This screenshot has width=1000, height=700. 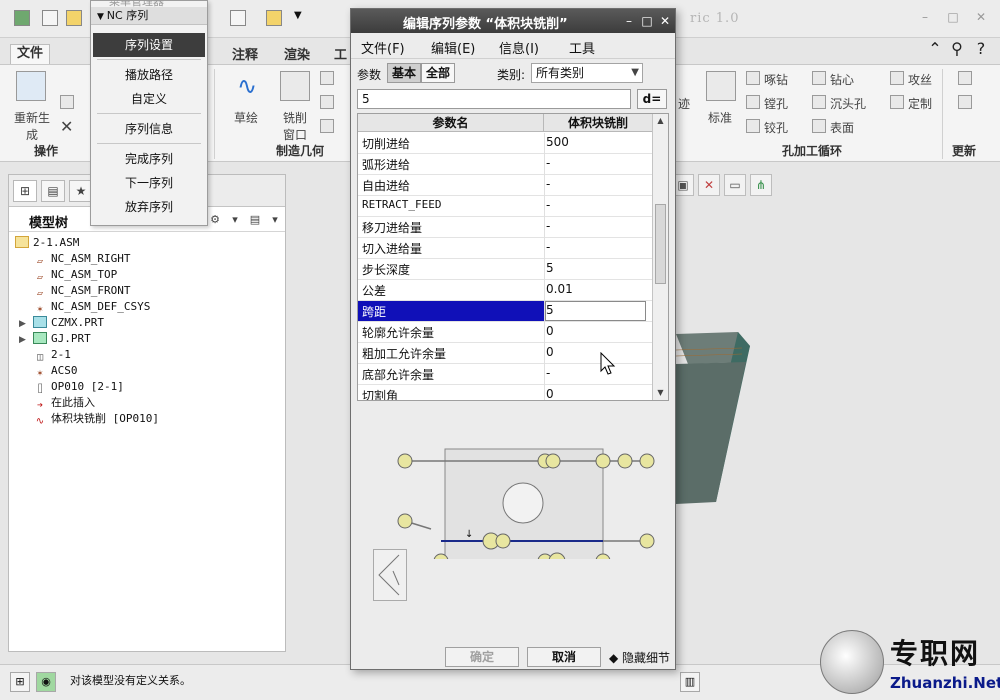 What do you see at coordinates (149, 99) in the screenshot?
I see `menu-item-customize: 自定义` at bounding box center [149, 99].